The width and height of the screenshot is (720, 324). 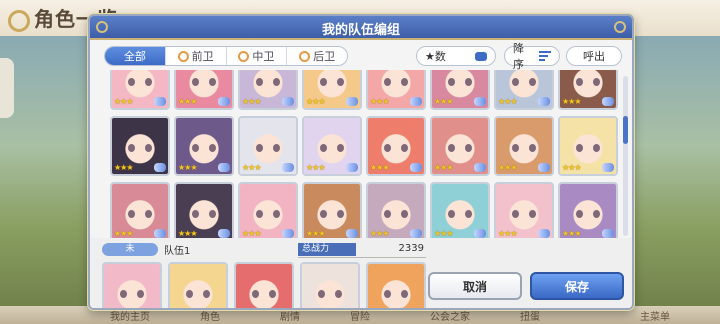 What do you see at coordinates (196, 56) in the screenshot?
I see `tab-front: 前卫` at bounding box center [196, 56].